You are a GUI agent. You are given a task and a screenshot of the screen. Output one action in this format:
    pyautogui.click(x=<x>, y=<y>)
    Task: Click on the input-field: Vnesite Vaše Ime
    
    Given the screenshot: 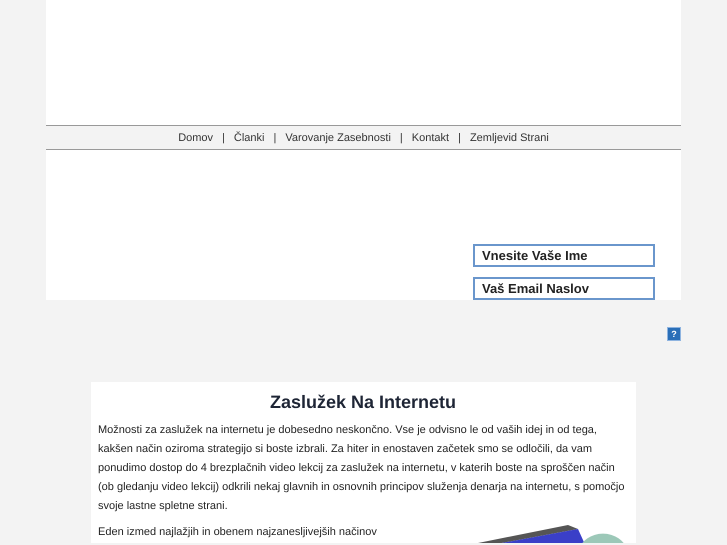 What is the action you would take?
    pyautogui.click(x=564, y=255)
    